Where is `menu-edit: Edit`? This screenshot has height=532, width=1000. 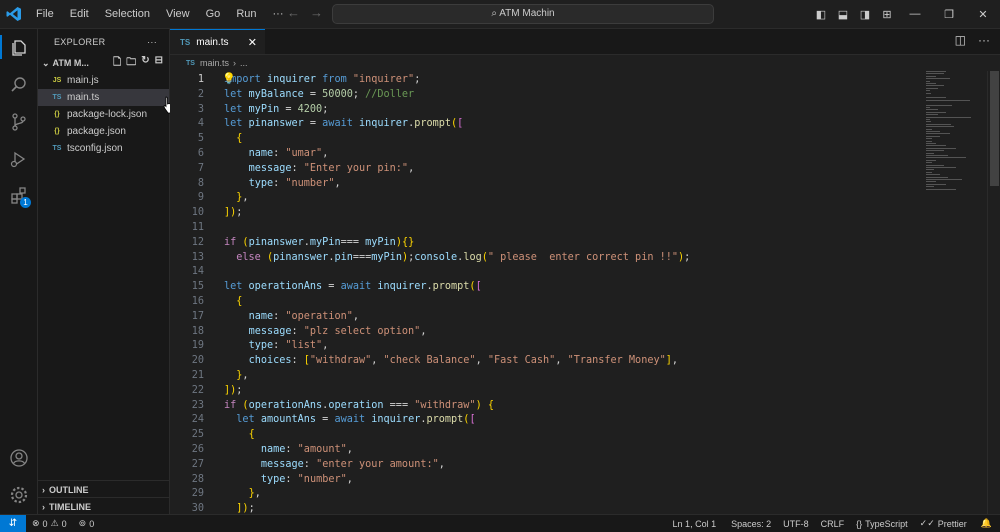
menu-edit: Edit is located at coordinates (79, 14).